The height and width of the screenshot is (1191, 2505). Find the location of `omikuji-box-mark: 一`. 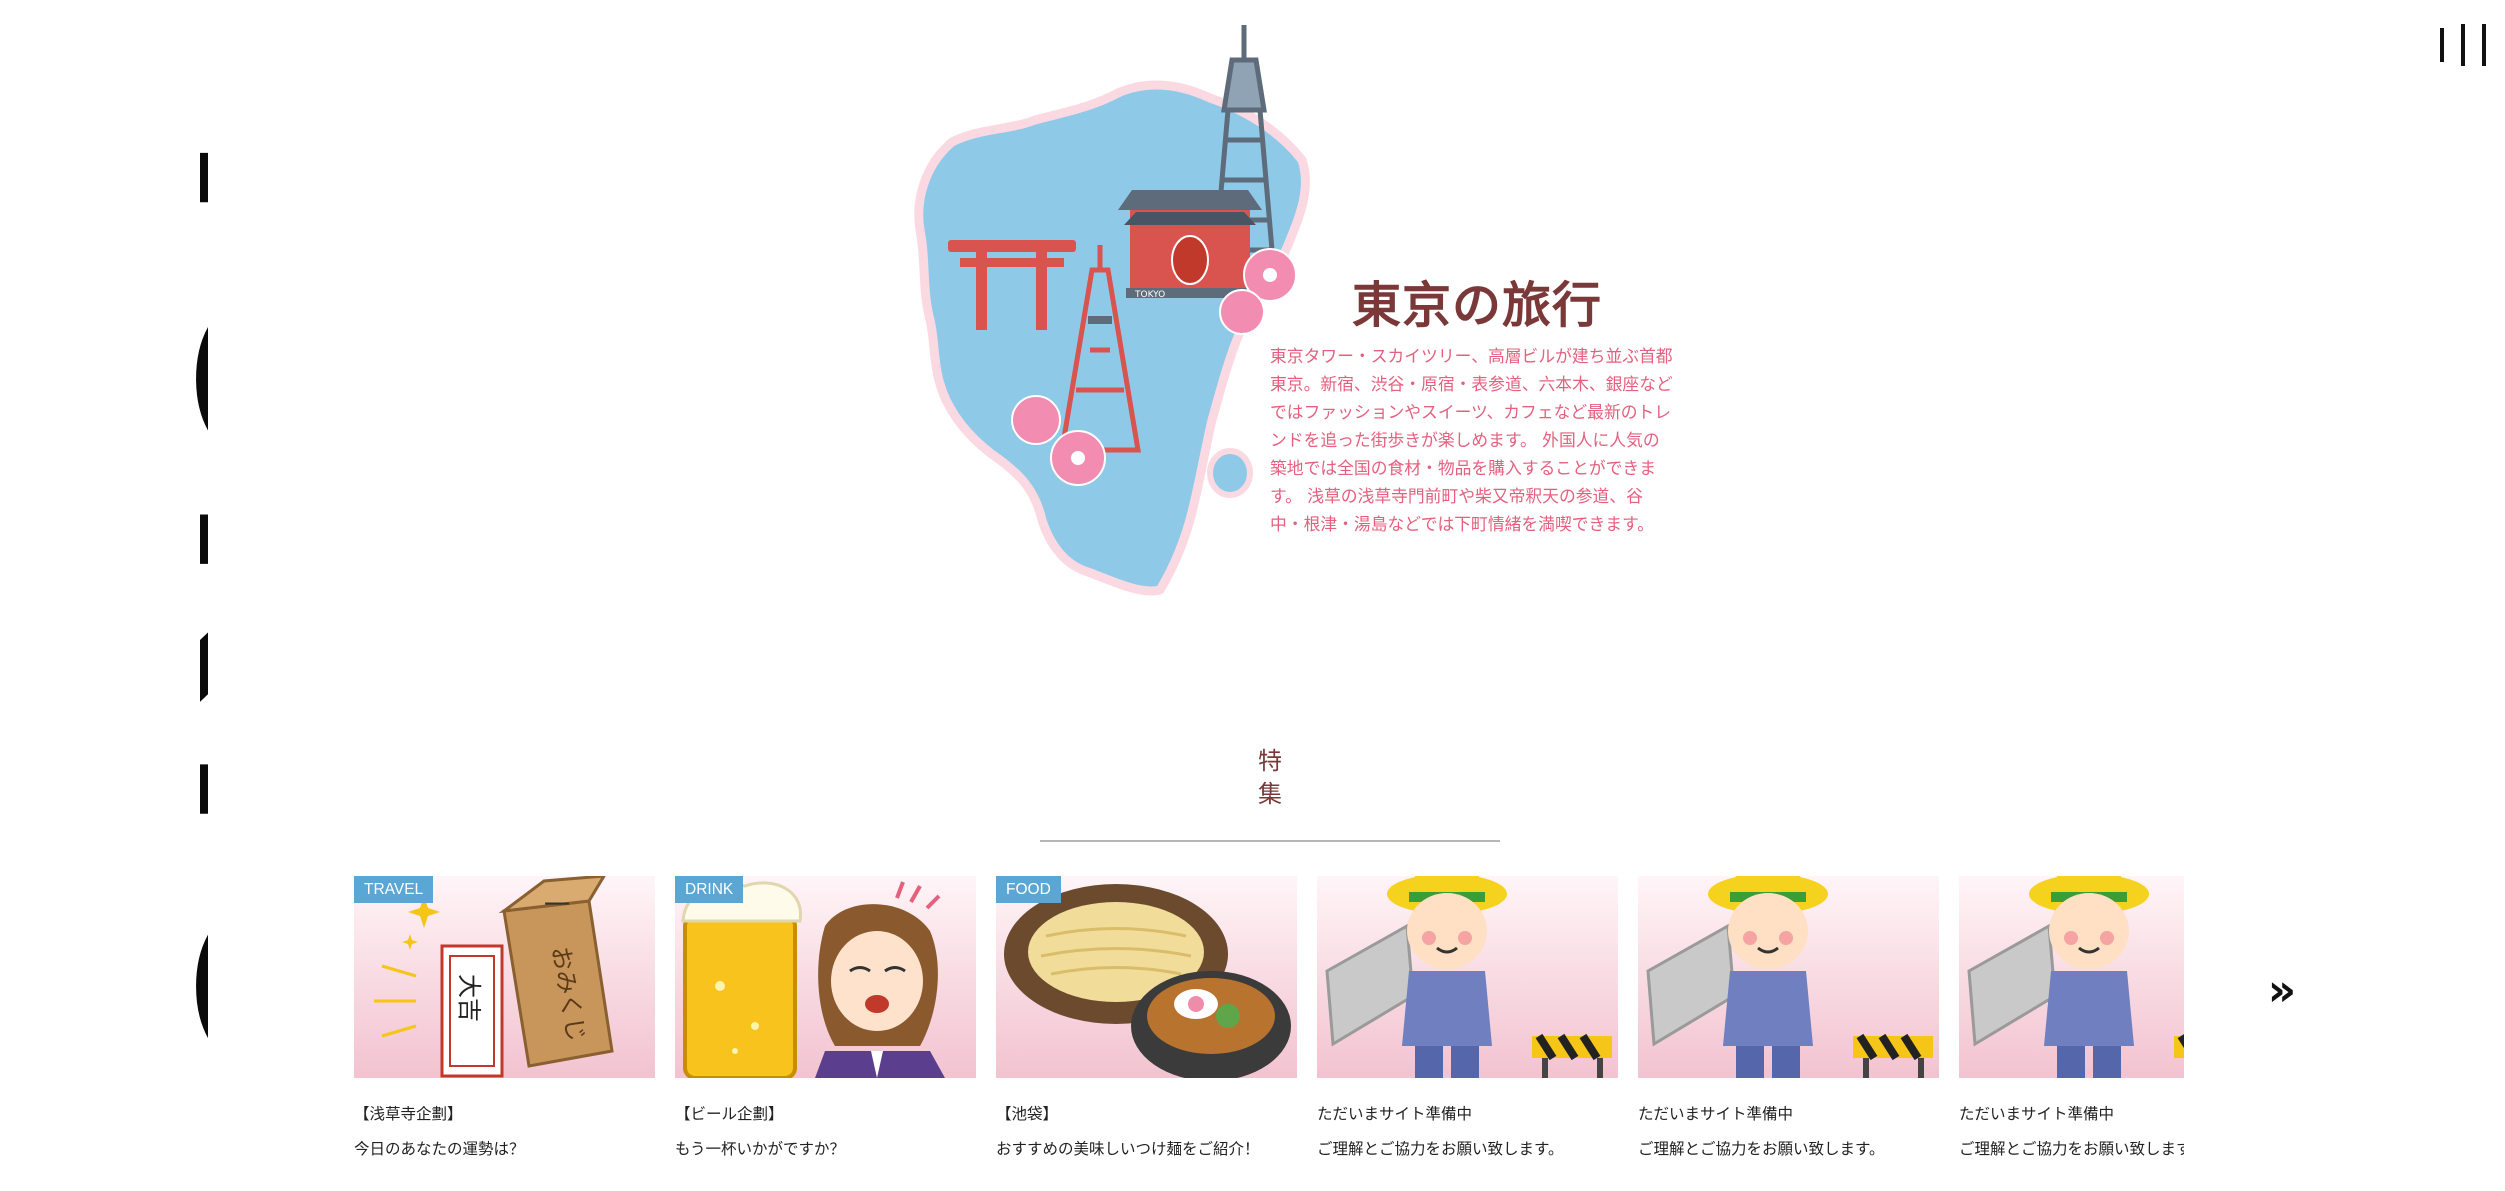

omikuji-box-mark: 一 is located at coordinates (557, 906).